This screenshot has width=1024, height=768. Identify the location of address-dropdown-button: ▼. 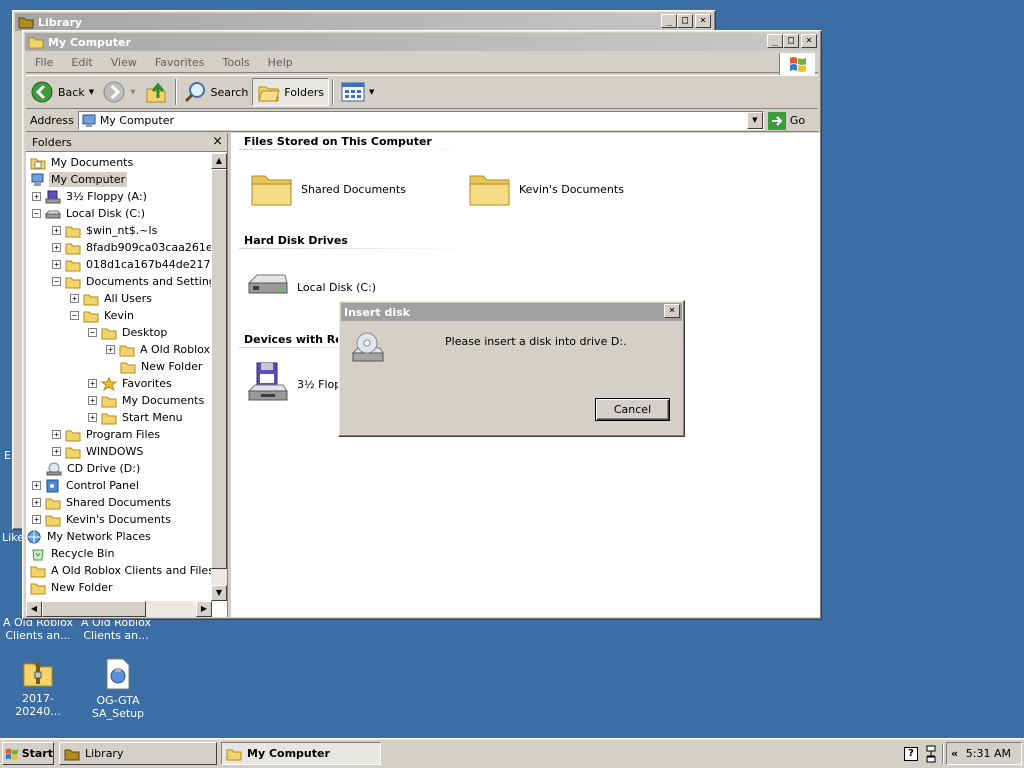
(754, 120).